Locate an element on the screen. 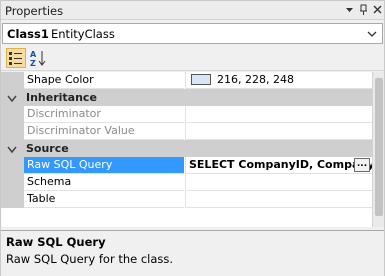 The image size is (385, 276). property-name: Discriminator Value is located at coordinates (104, 131).